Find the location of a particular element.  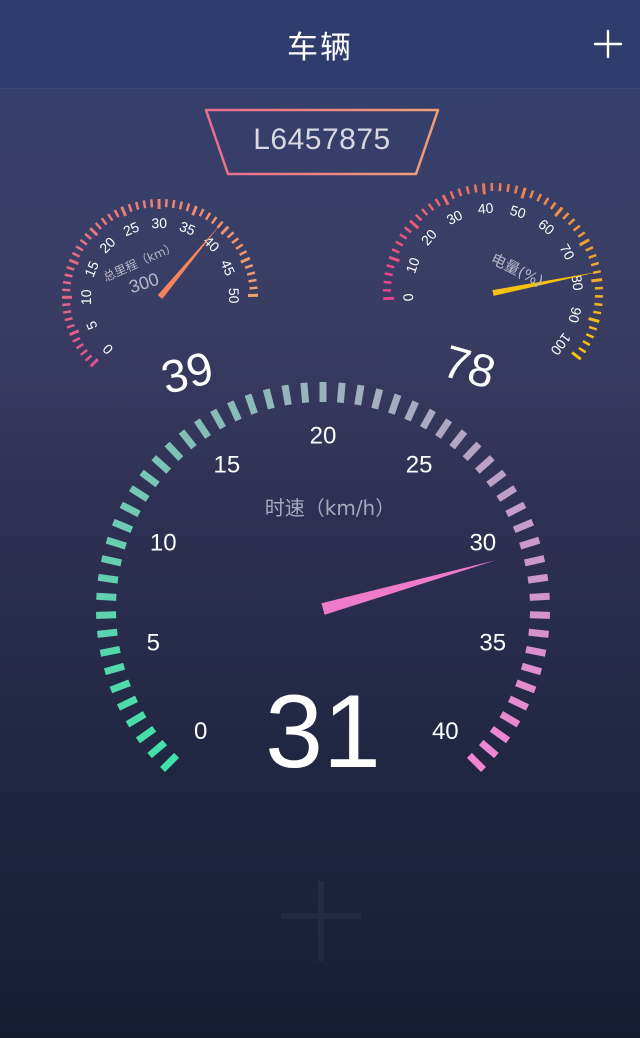

tick-label: 25 is located at coordinates (419, 465).